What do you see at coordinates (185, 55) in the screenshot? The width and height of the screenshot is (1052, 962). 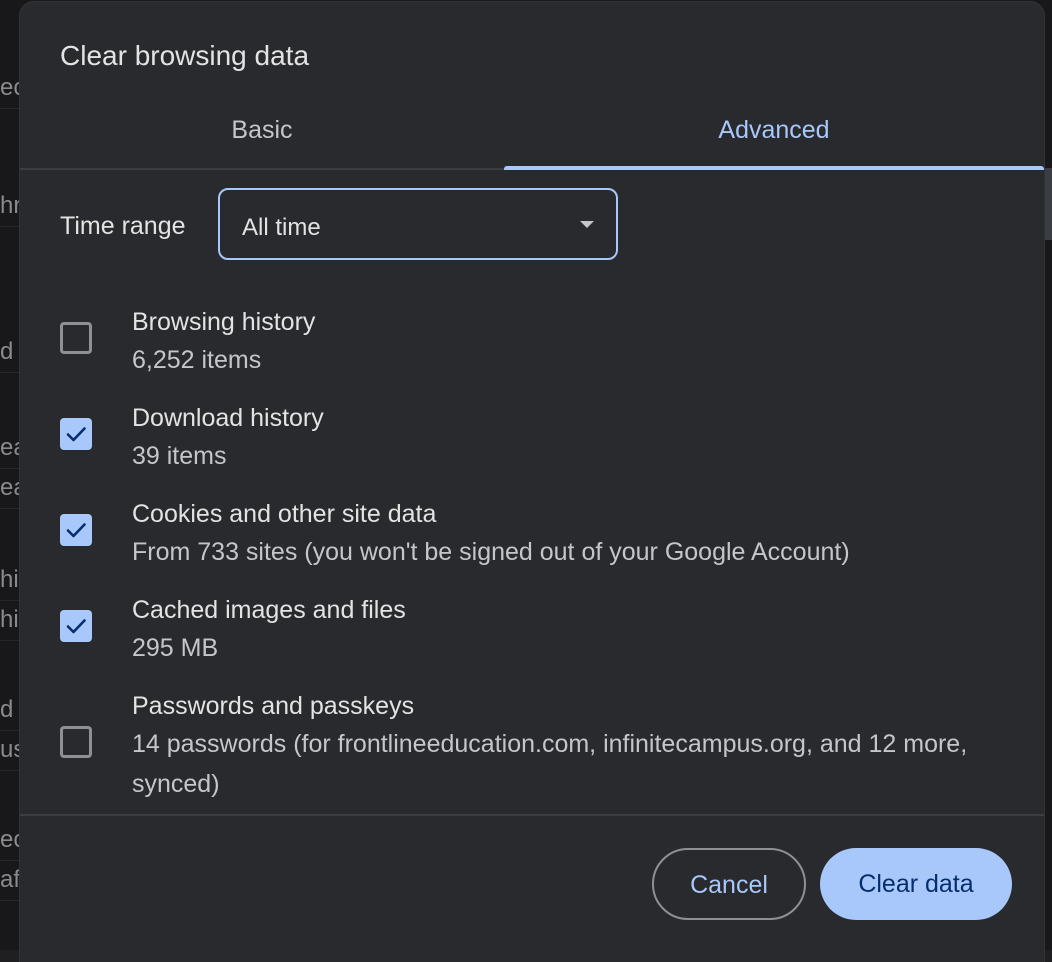 I see `dialog-title: Clear browsing data` at bounding box center [185, 55].